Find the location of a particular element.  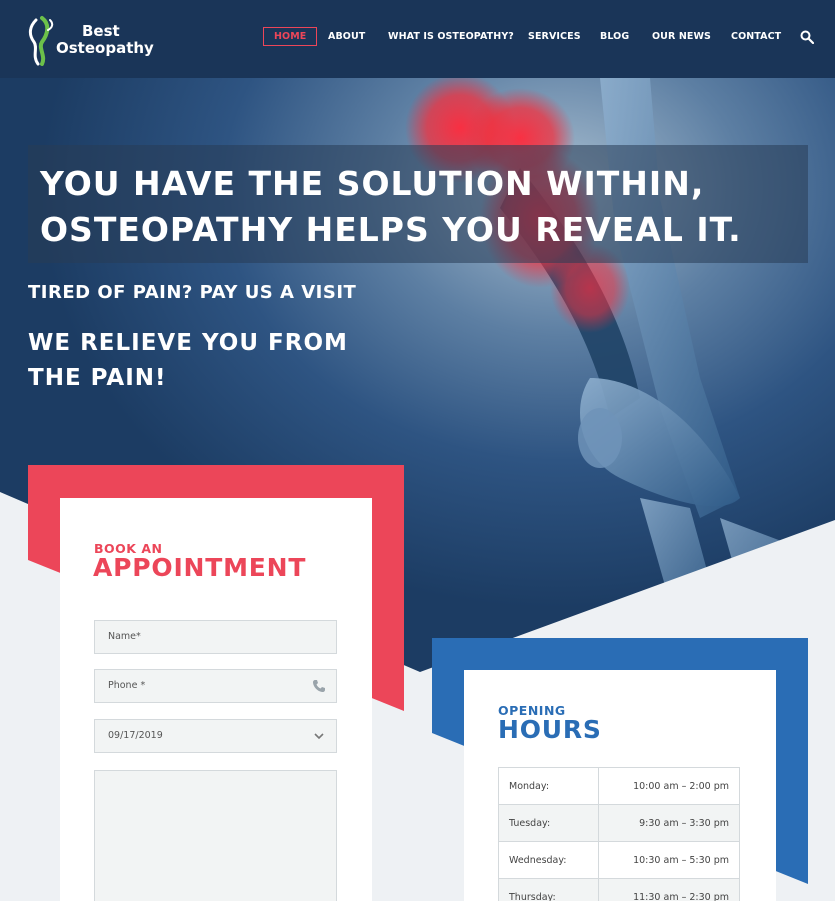

name-placeholder: Name* is located at coordinates (124, 636).